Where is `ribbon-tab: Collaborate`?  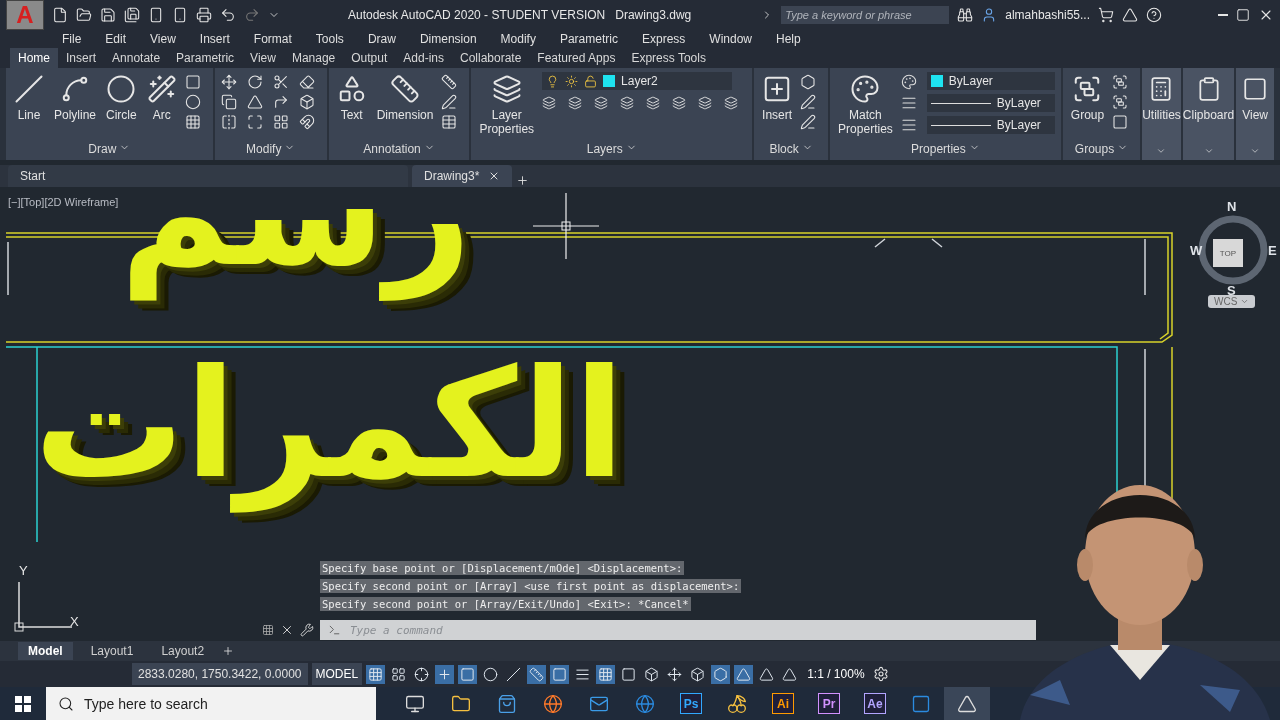 ribbon-tab: Collaborate is located at coordinates (491, 58).